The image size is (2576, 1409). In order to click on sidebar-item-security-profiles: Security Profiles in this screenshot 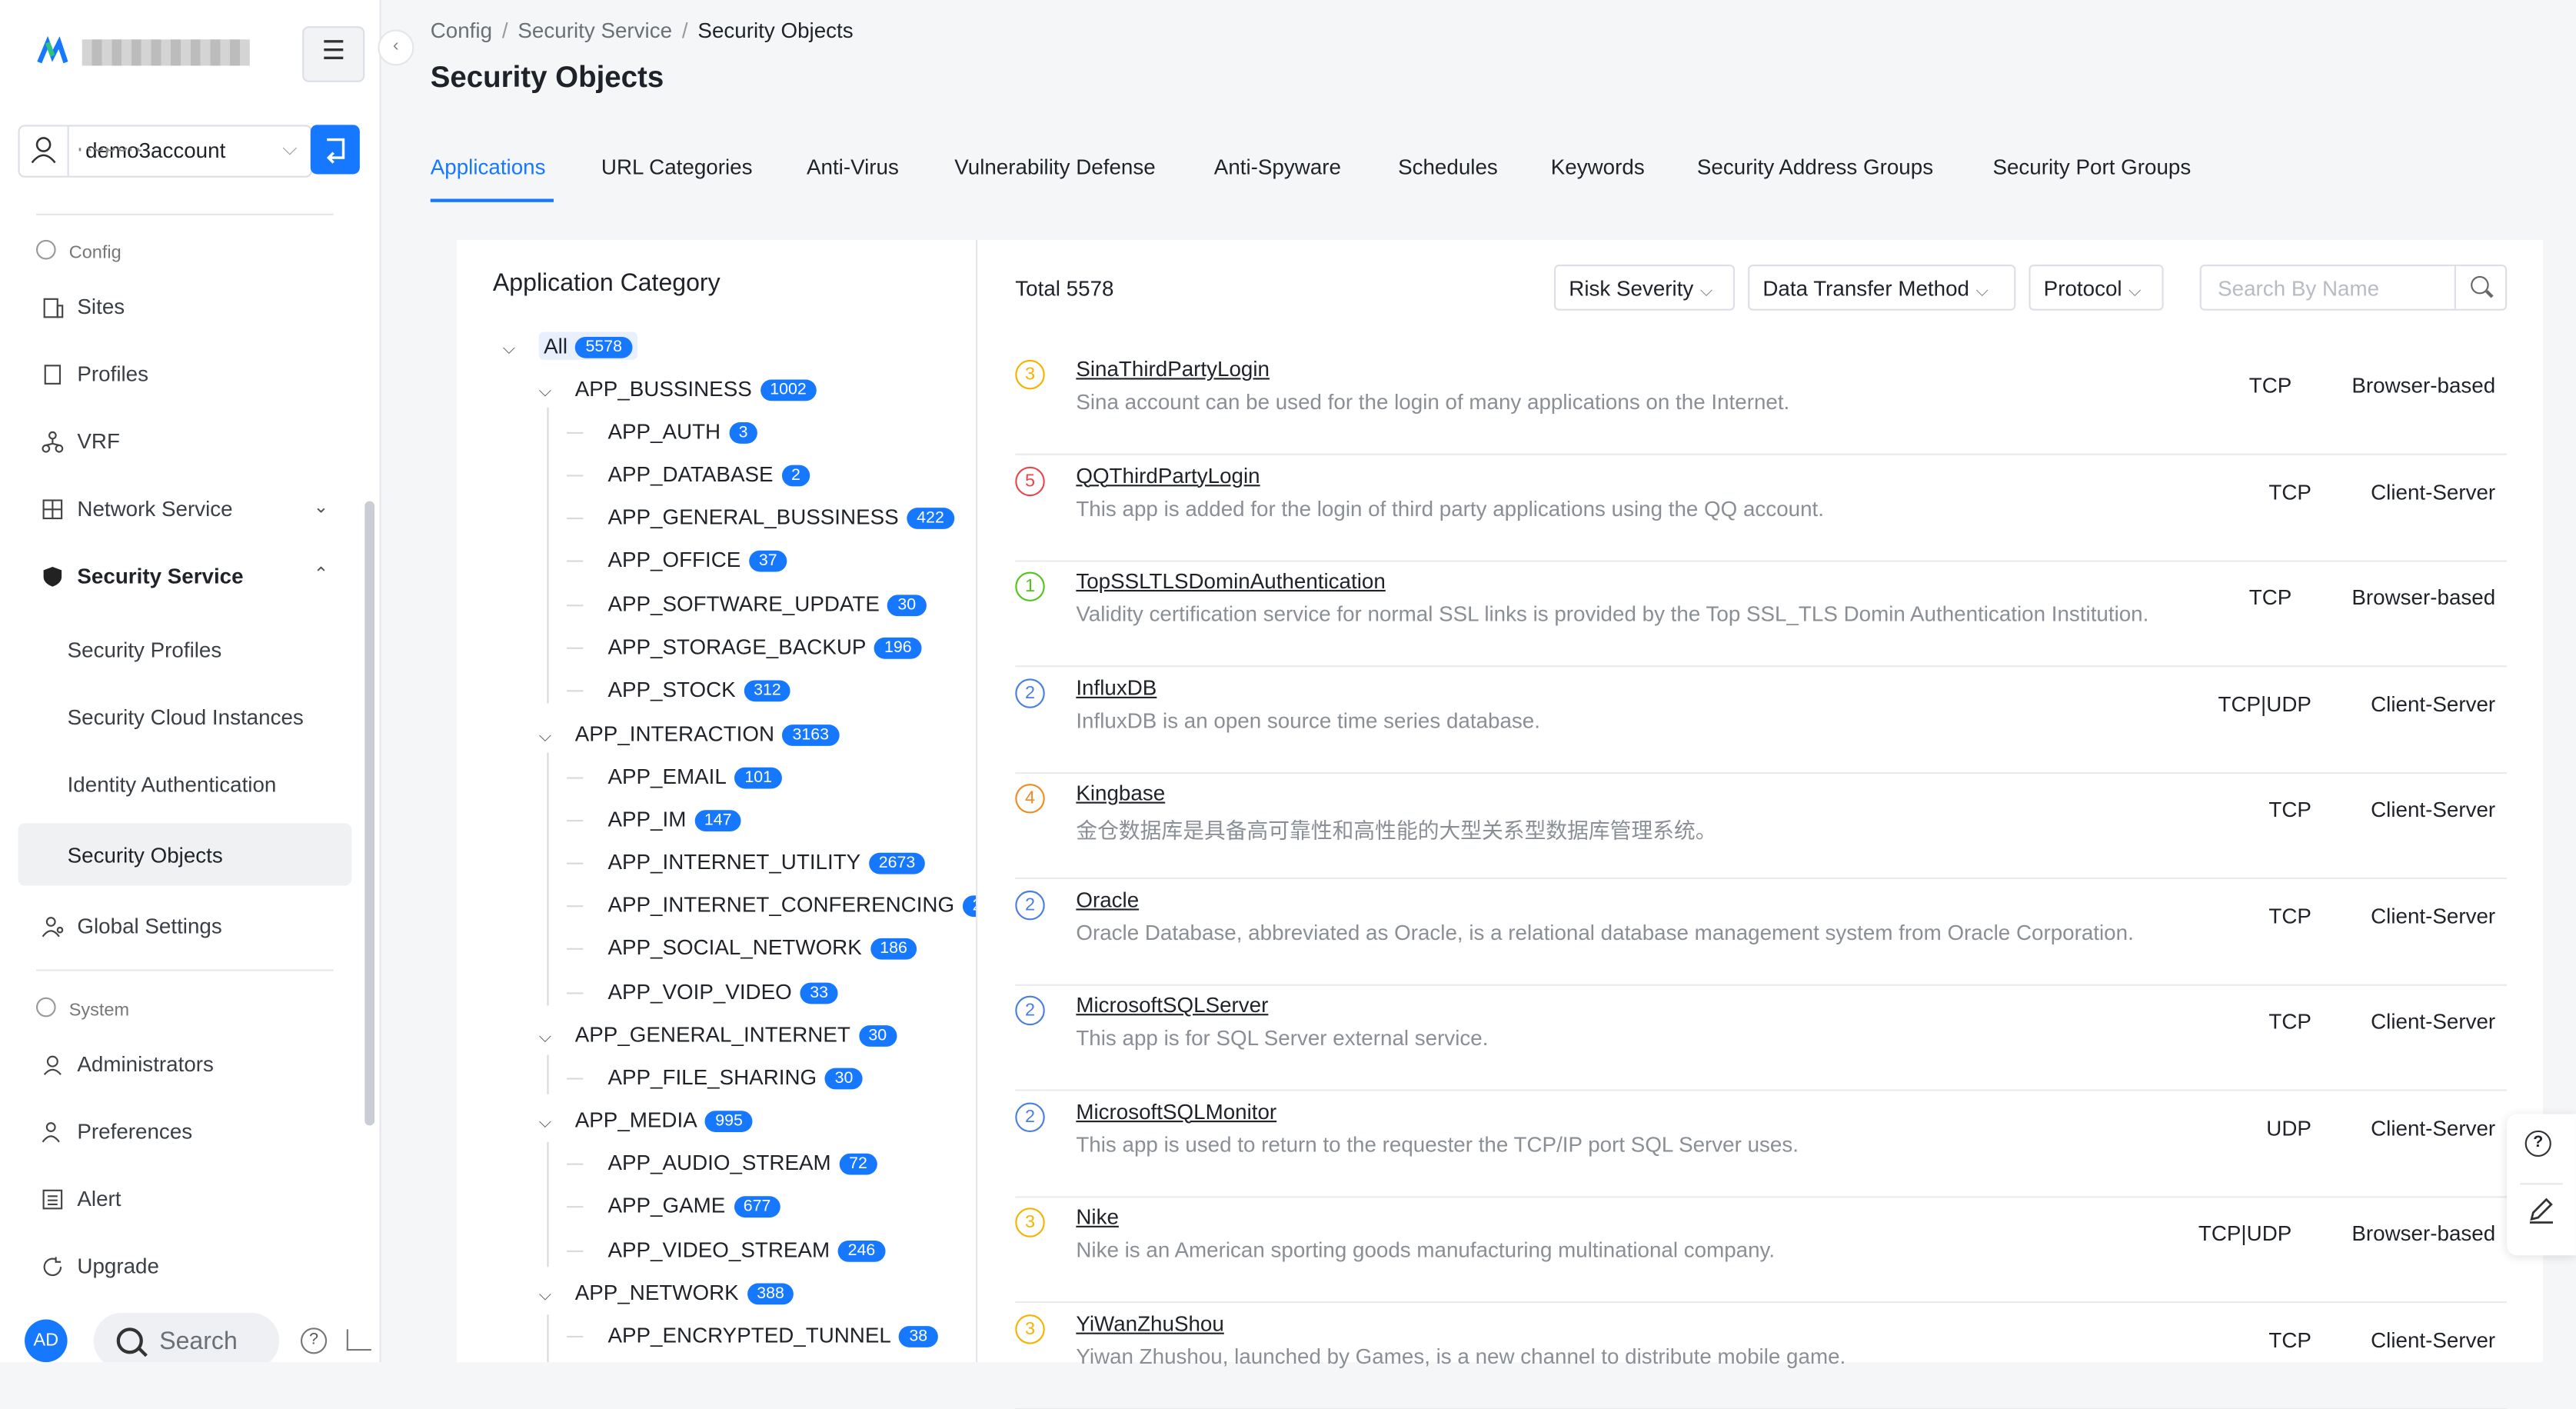, I will do `click(185, 651)`.